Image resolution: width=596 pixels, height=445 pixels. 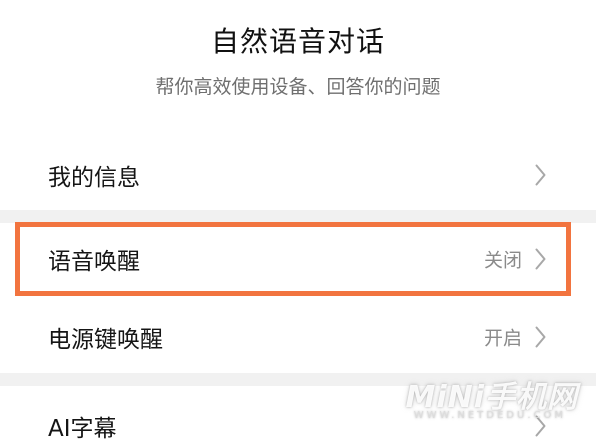 What do you see at coordinates (489, 415) in the screenshot?
I see `watermark-url: WWW.NETDEDU.COM` at bounding box center [489, 415].